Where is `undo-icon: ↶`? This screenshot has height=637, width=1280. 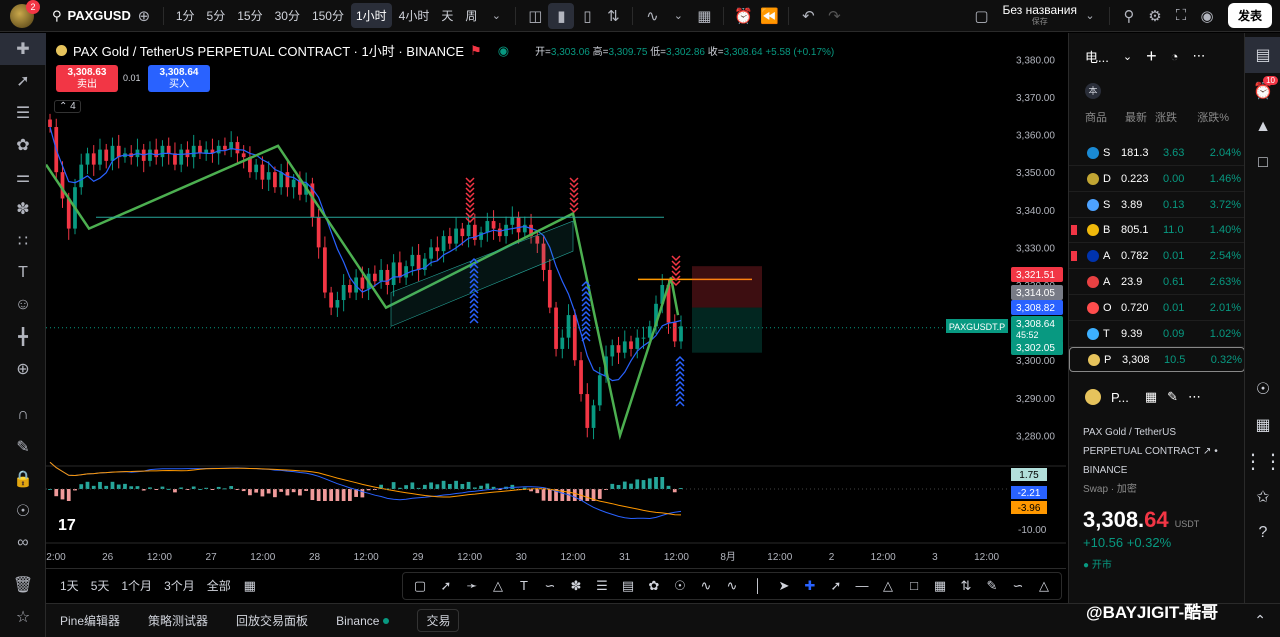 undo-icon: ↶ is located at coordinates (808, 16).